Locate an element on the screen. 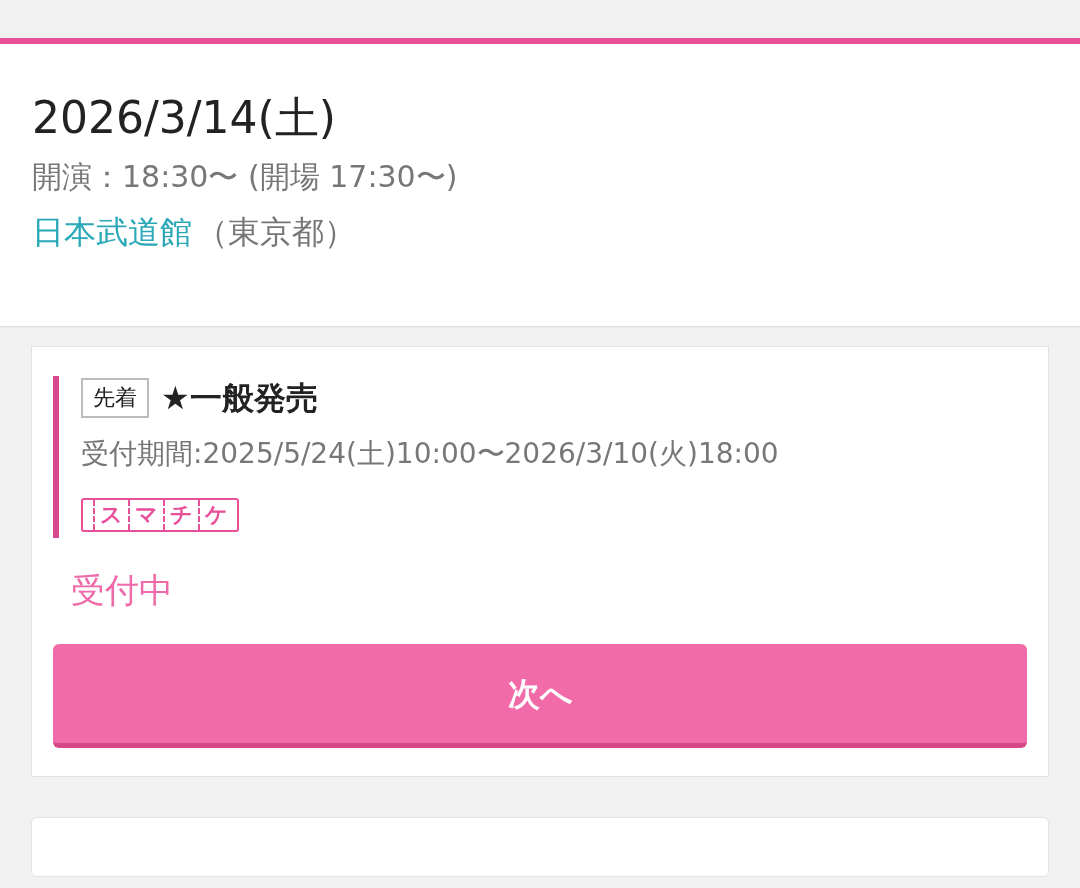 This screenshot has height=888, width=1080. first-come-badge: 先着 is located at coordinates (115, 398).